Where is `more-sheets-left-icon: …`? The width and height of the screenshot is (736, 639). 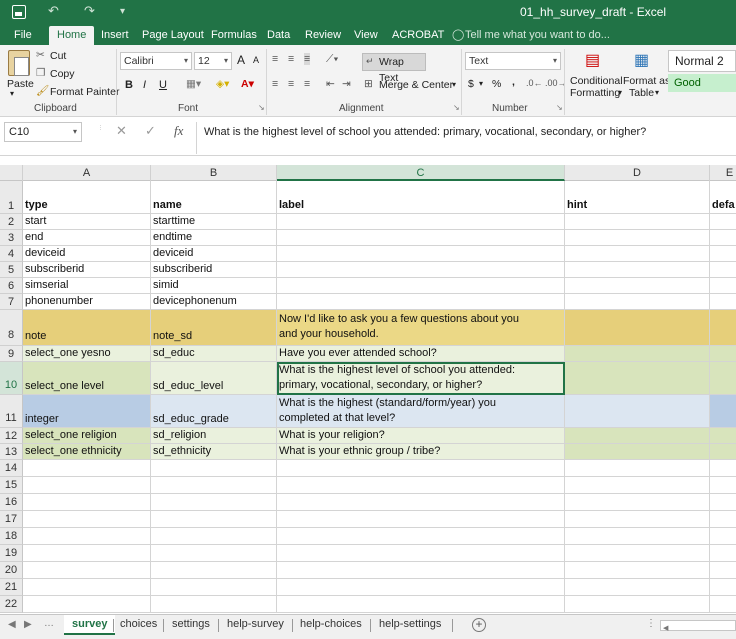
more-sheets-left-icon: … is located at coordinates (49, 623).